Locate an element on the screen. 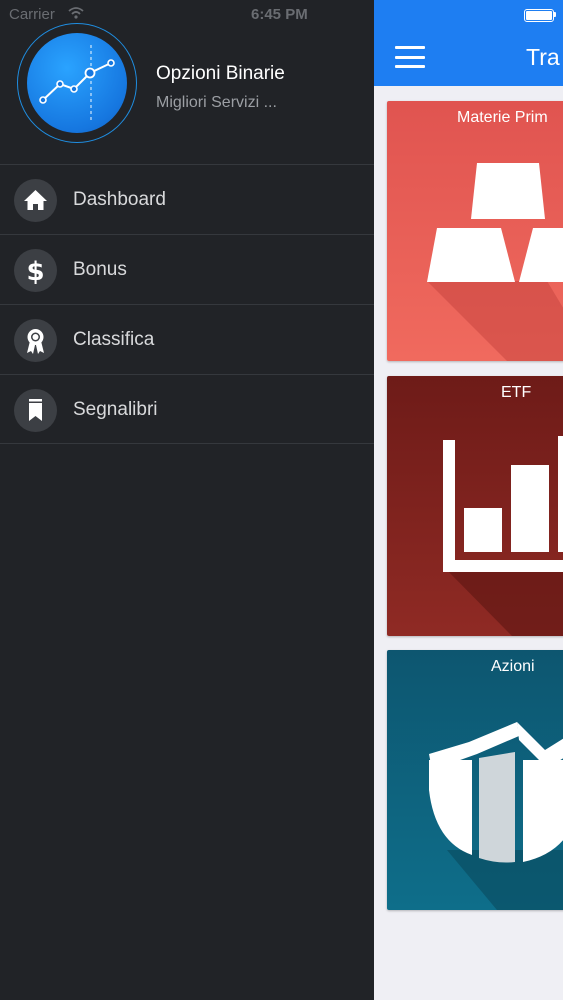 This screenshot has width=563, height=1000. card-etf: ETF is located at coordinates (475, 506).